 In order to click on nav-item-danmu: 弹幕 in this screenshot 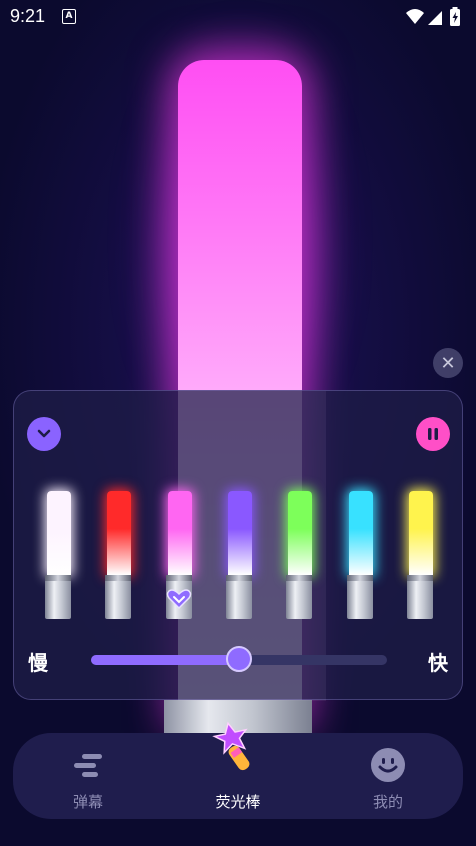, I will do `click(88, 776)`.